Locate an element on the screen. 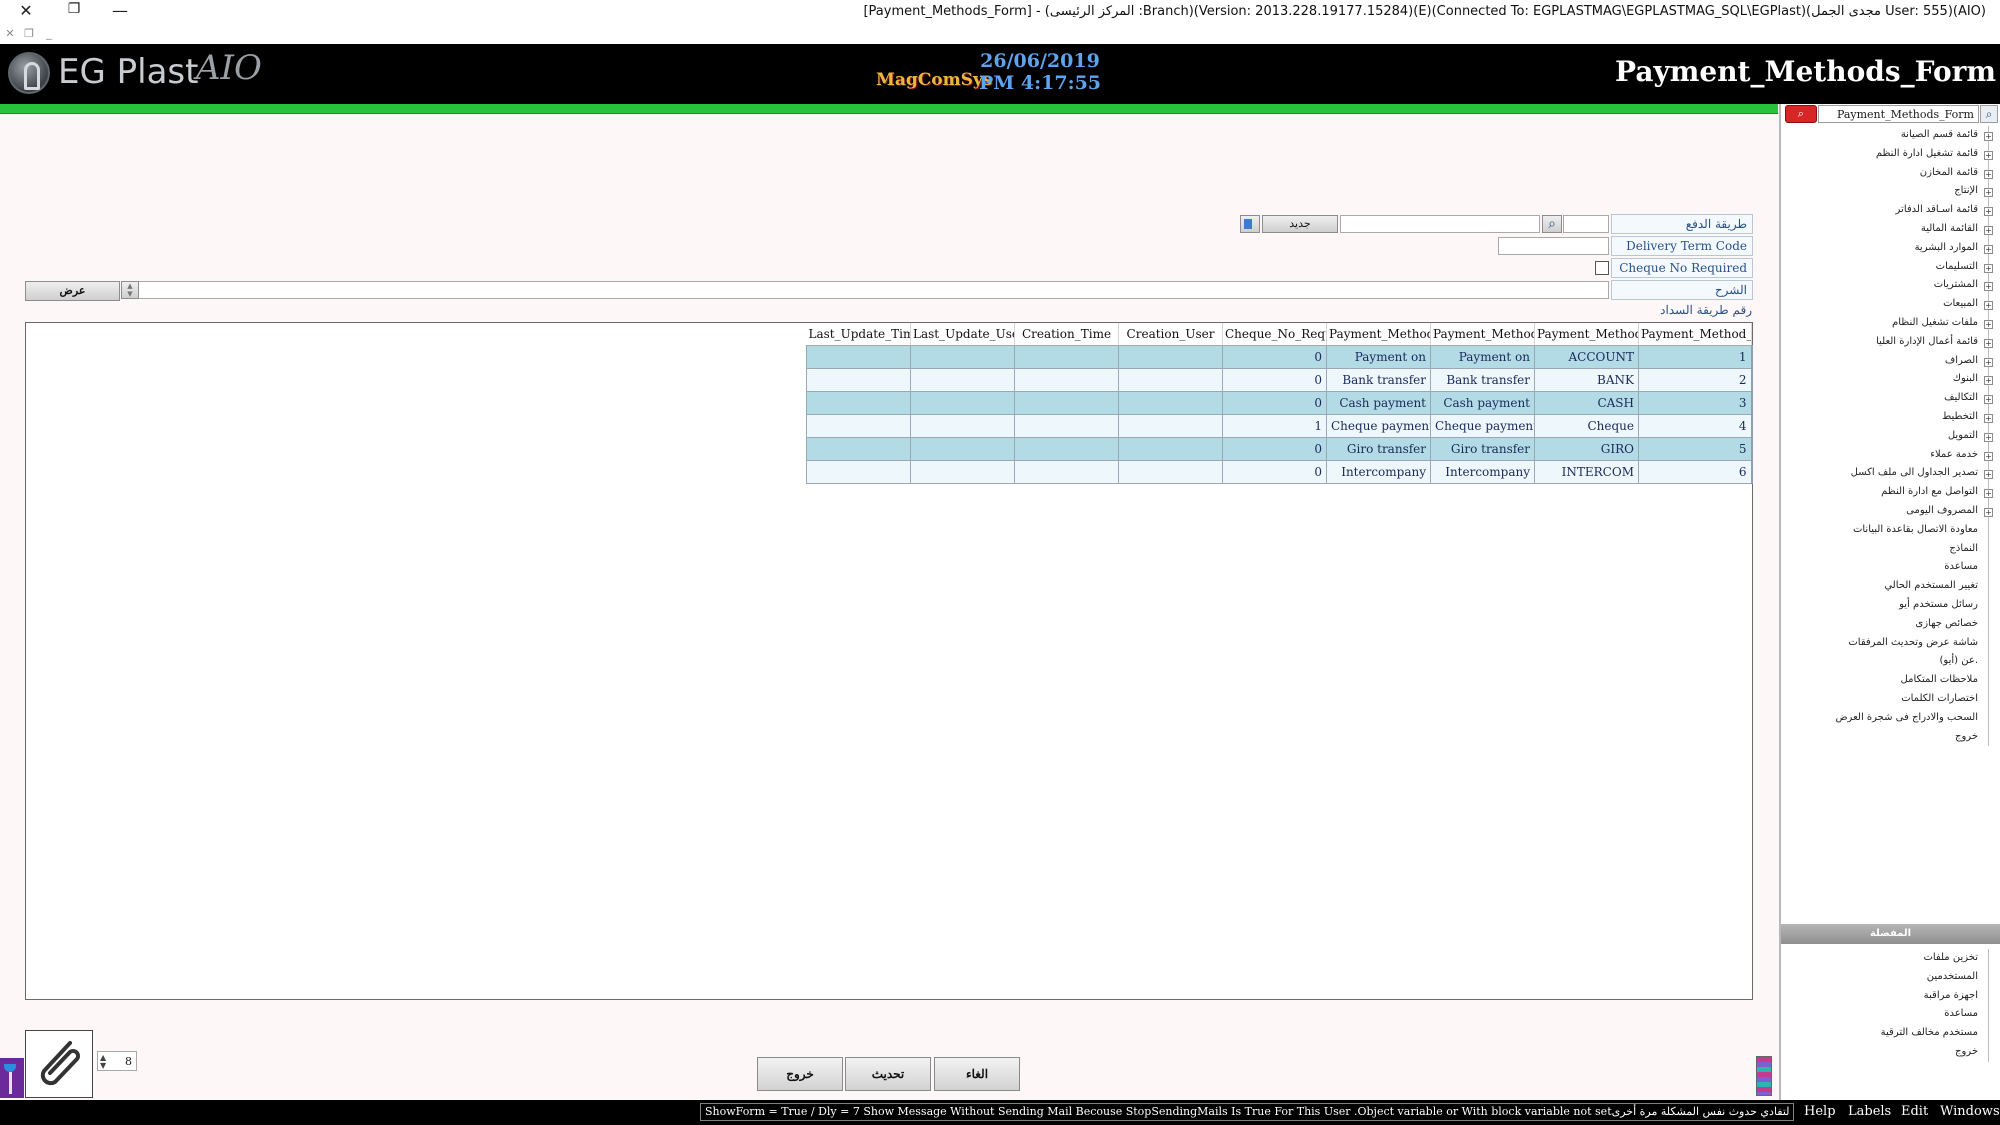 The width and height of the screenshot is (2000, 1125). grid-cell: ACCOUNT is located at coordinates (1586, 356).